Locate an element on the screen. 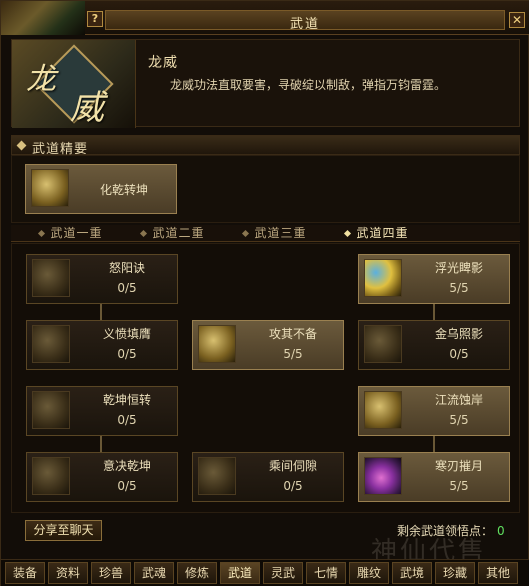 The width and height of the screenshot is (529, 586). skill-card: 乘间伺隙 0/5 is located at coordinates (268, 477).